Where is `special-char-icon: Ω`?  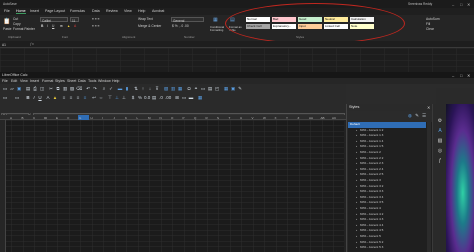
special-char-icon: Ω is located at coordinates (189, 88).